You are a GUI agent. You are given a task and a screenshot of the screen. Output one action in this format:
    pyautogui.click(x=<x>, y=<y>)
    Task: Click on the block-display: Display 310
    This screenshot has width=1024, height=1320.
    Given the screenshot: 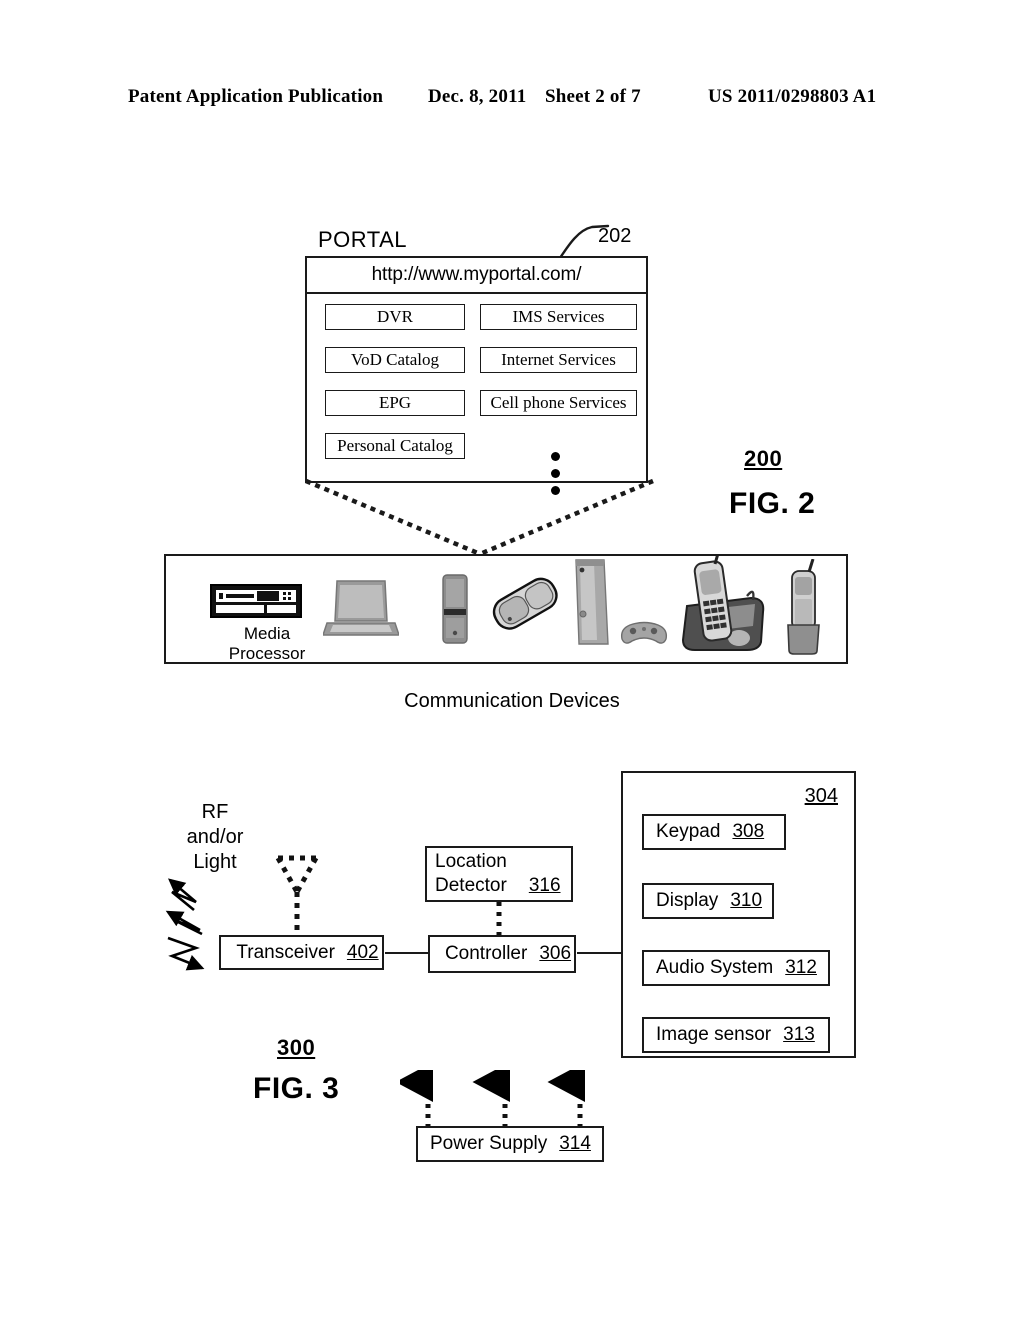 What is the action you would take?
    pyautogui.click(x=708, y=901)
    